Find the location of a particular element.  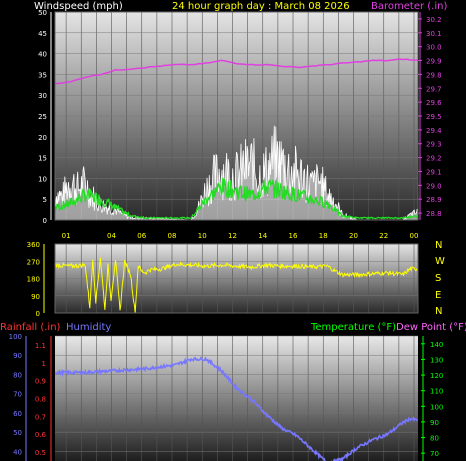

wind-y-tick-label: 10 is located at coordinates (42, 179).